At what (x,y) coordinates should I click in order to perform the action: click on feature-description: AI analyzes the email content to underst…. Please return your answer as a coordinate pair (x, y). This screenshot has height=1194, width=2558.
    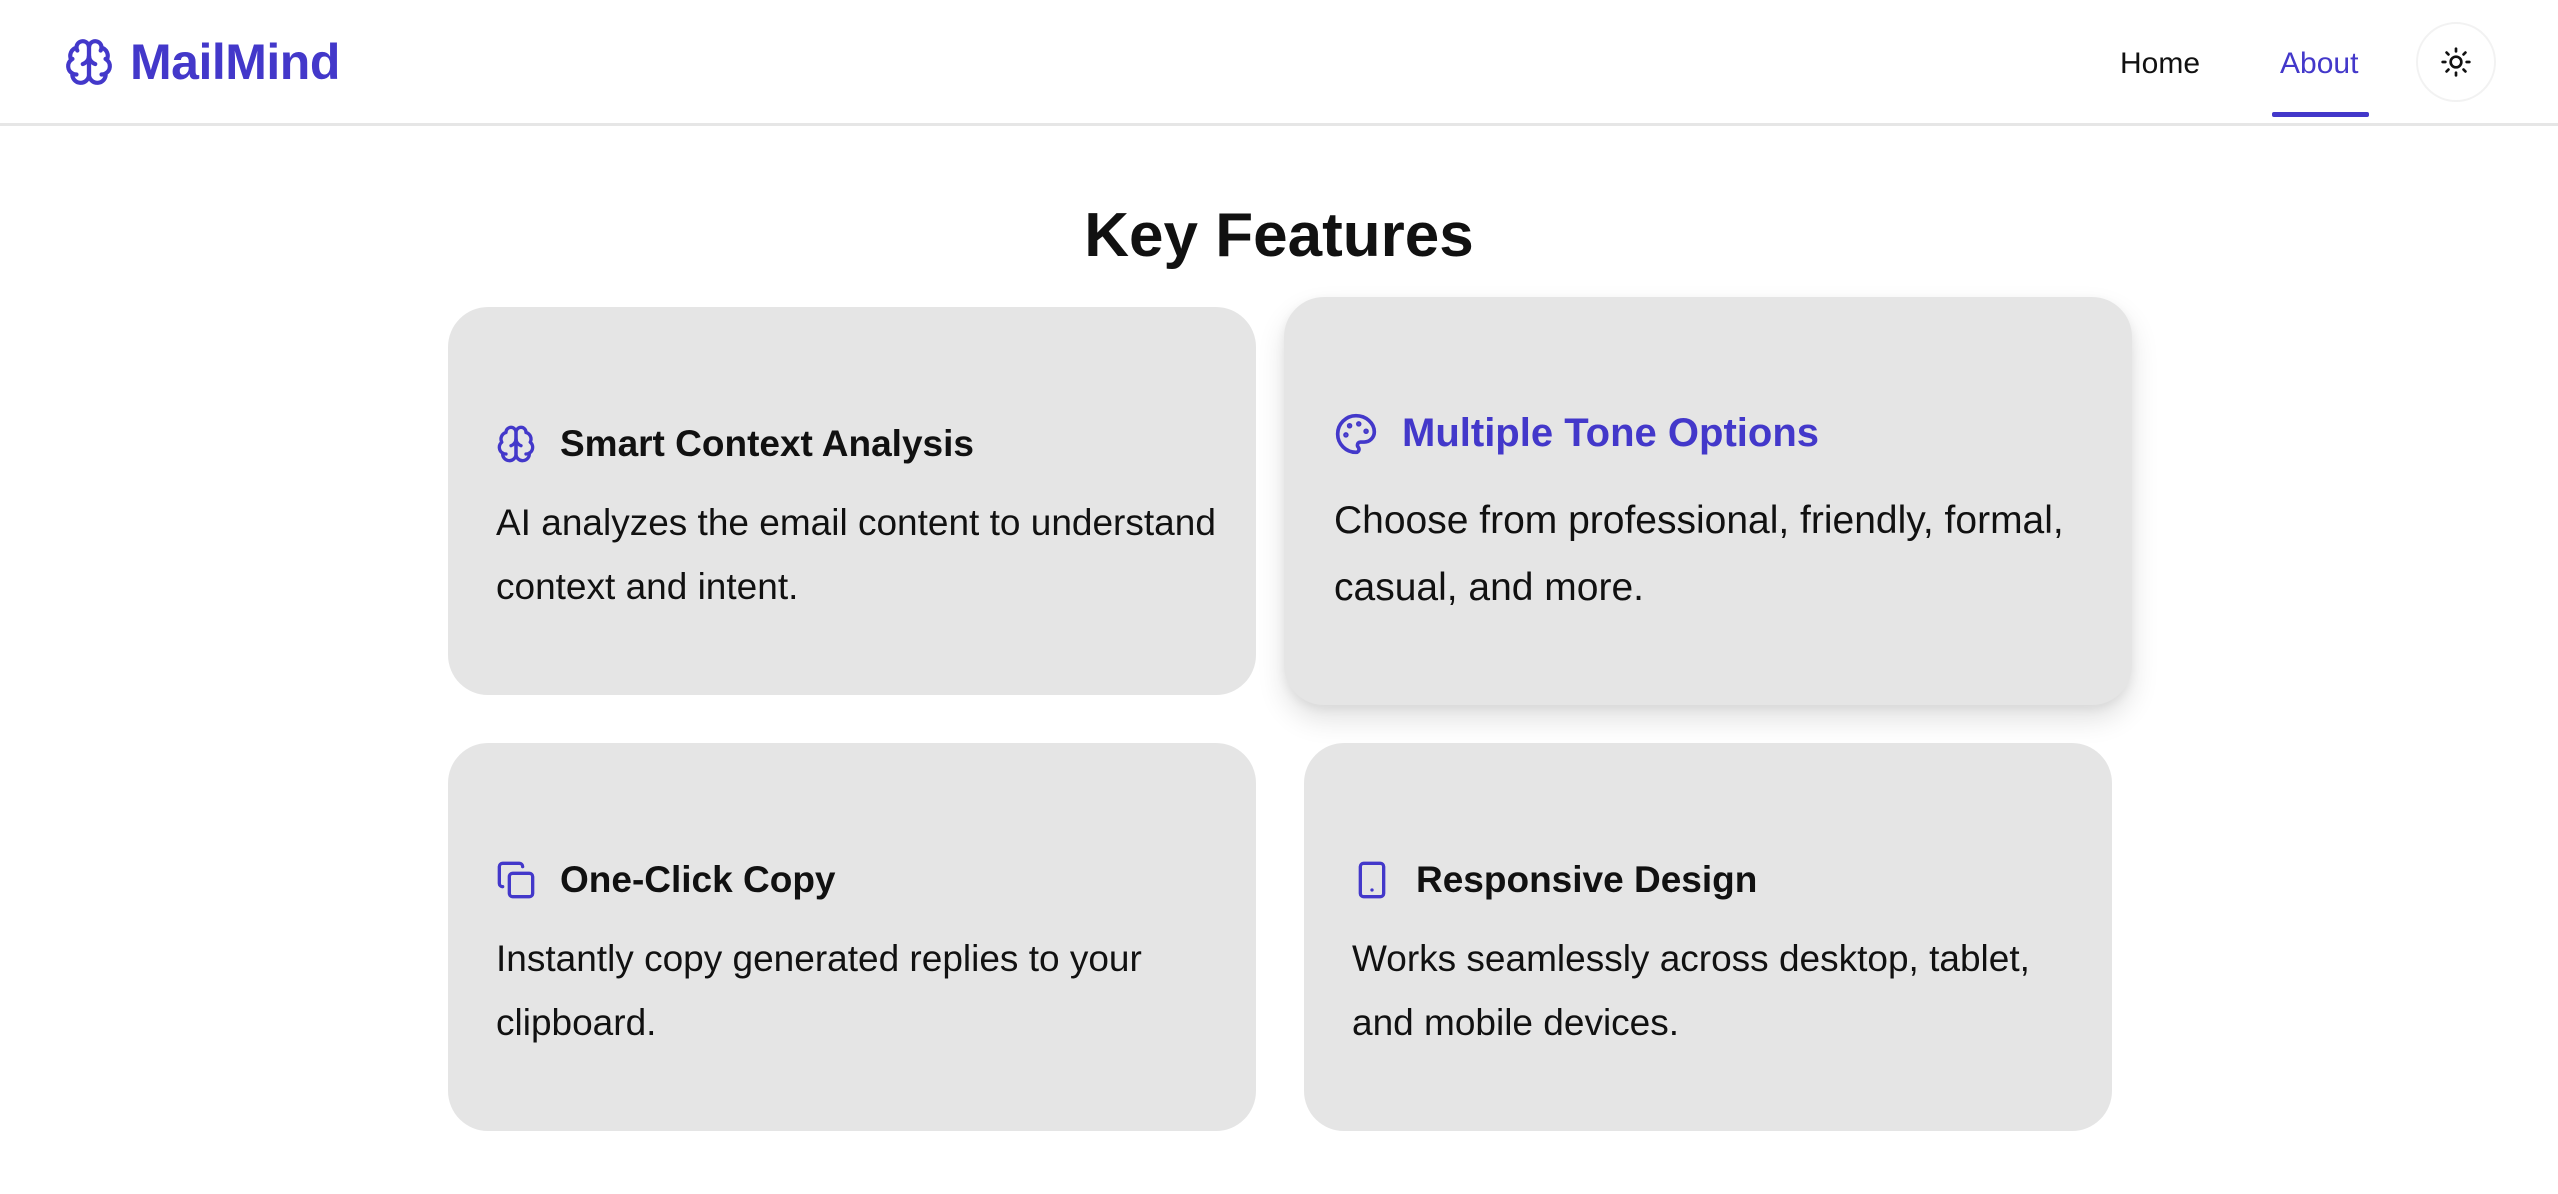
    Looking at the image, I should click on (856, 554).